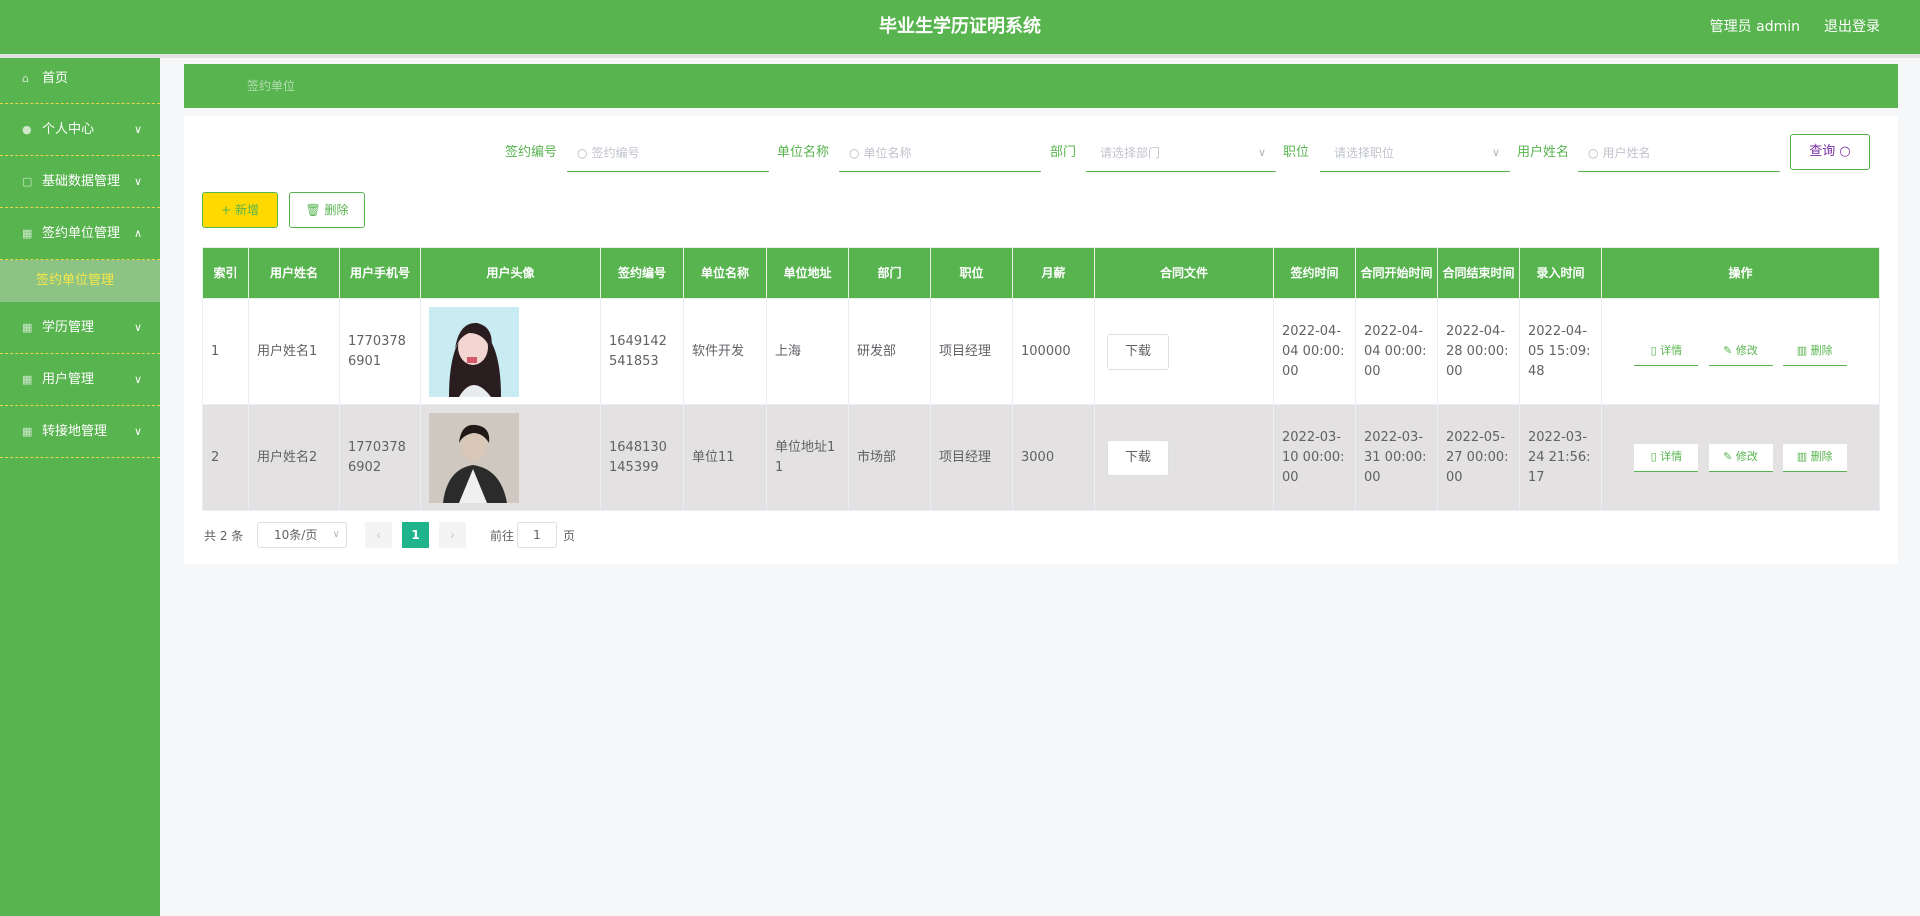 The width and height of the screenshot is (1920, 916). Describe the element at coordinates (1314, 457) in the screenshot. I see `cell-sign-time: 2022-03-10 00:00:00` at that location.